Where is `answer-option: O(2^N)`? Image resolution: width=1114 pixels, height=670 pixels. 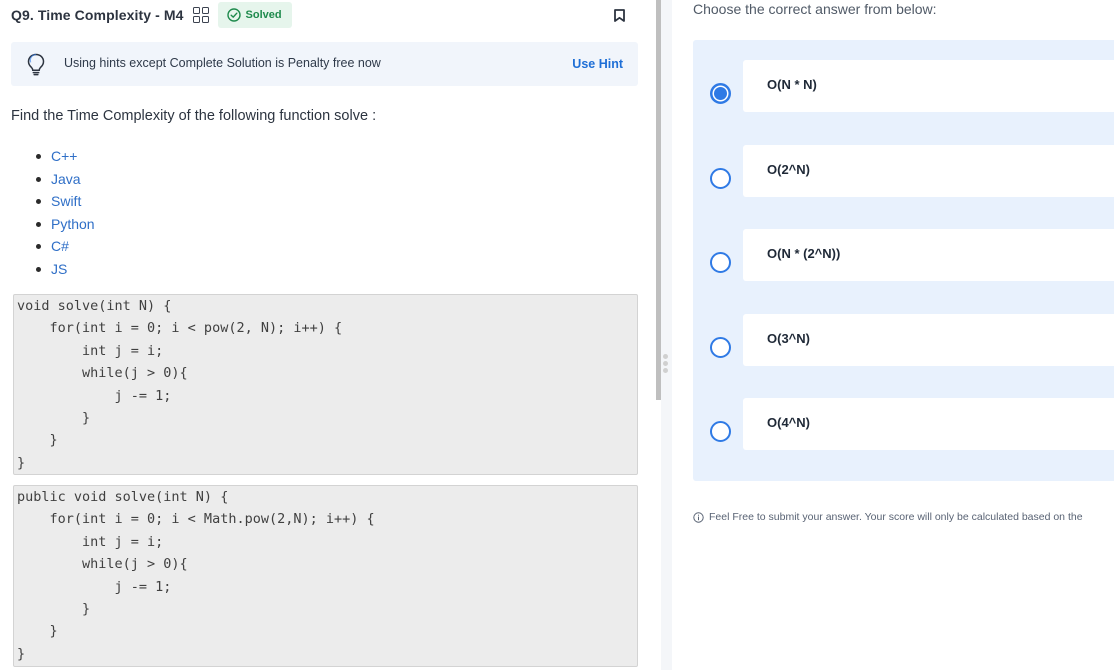 answer-option: O(2^N) is located at coordinates (903, 179).